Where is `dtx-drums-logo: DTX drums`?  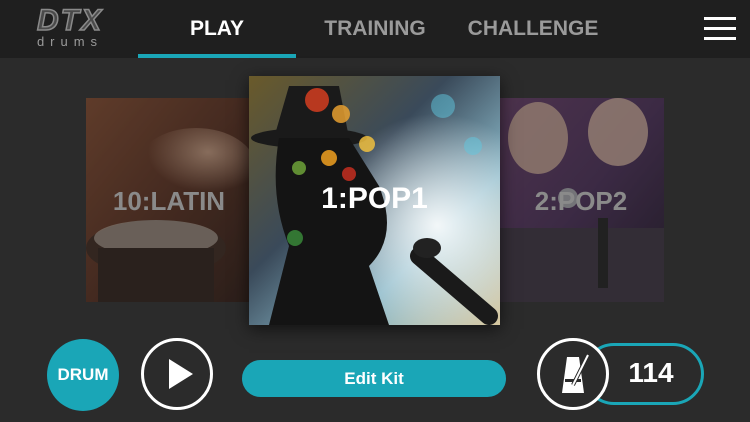 dtx-drums-logo: DTX drums is located at coordinates (70, 26).